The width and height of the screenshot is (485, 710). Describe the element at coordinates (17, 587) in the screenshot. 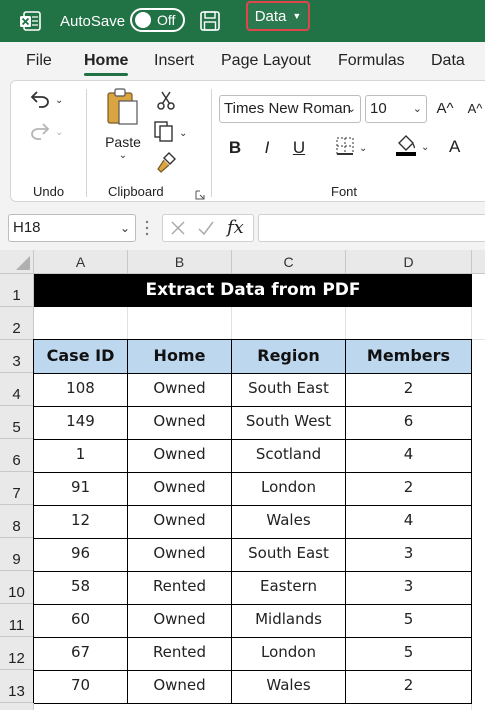

I see `row-header: 10` at that location.